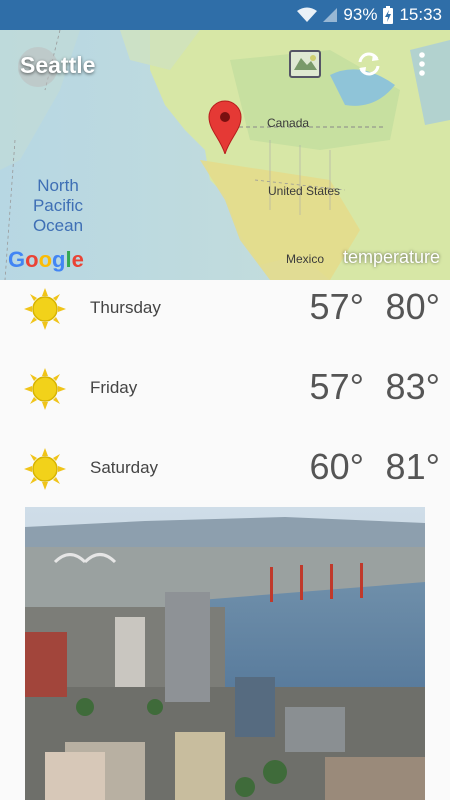 The image size is (450, 800). What do you see at coordinates (412, 306) in the screenshot?
I see `forecast-high: 80°` at bounding box center [412, 306].